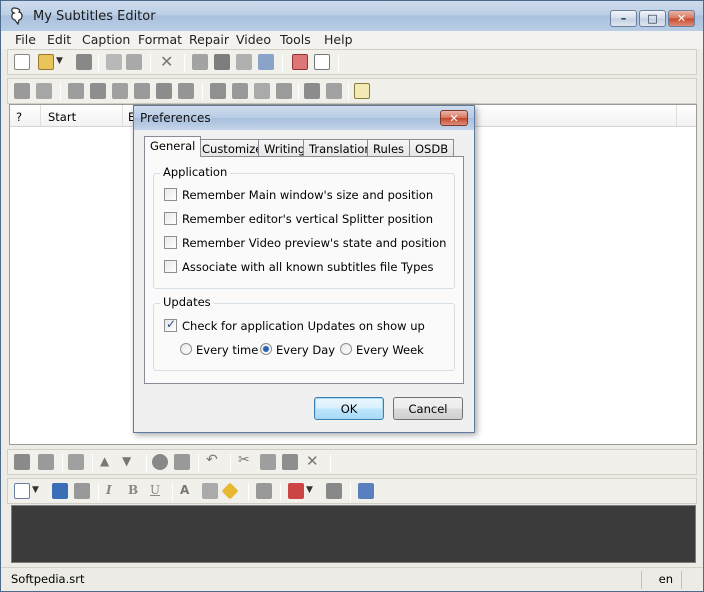 This screenshot has height=592, width=704. I want to click on minimize-icon: –, so click(623, 18).